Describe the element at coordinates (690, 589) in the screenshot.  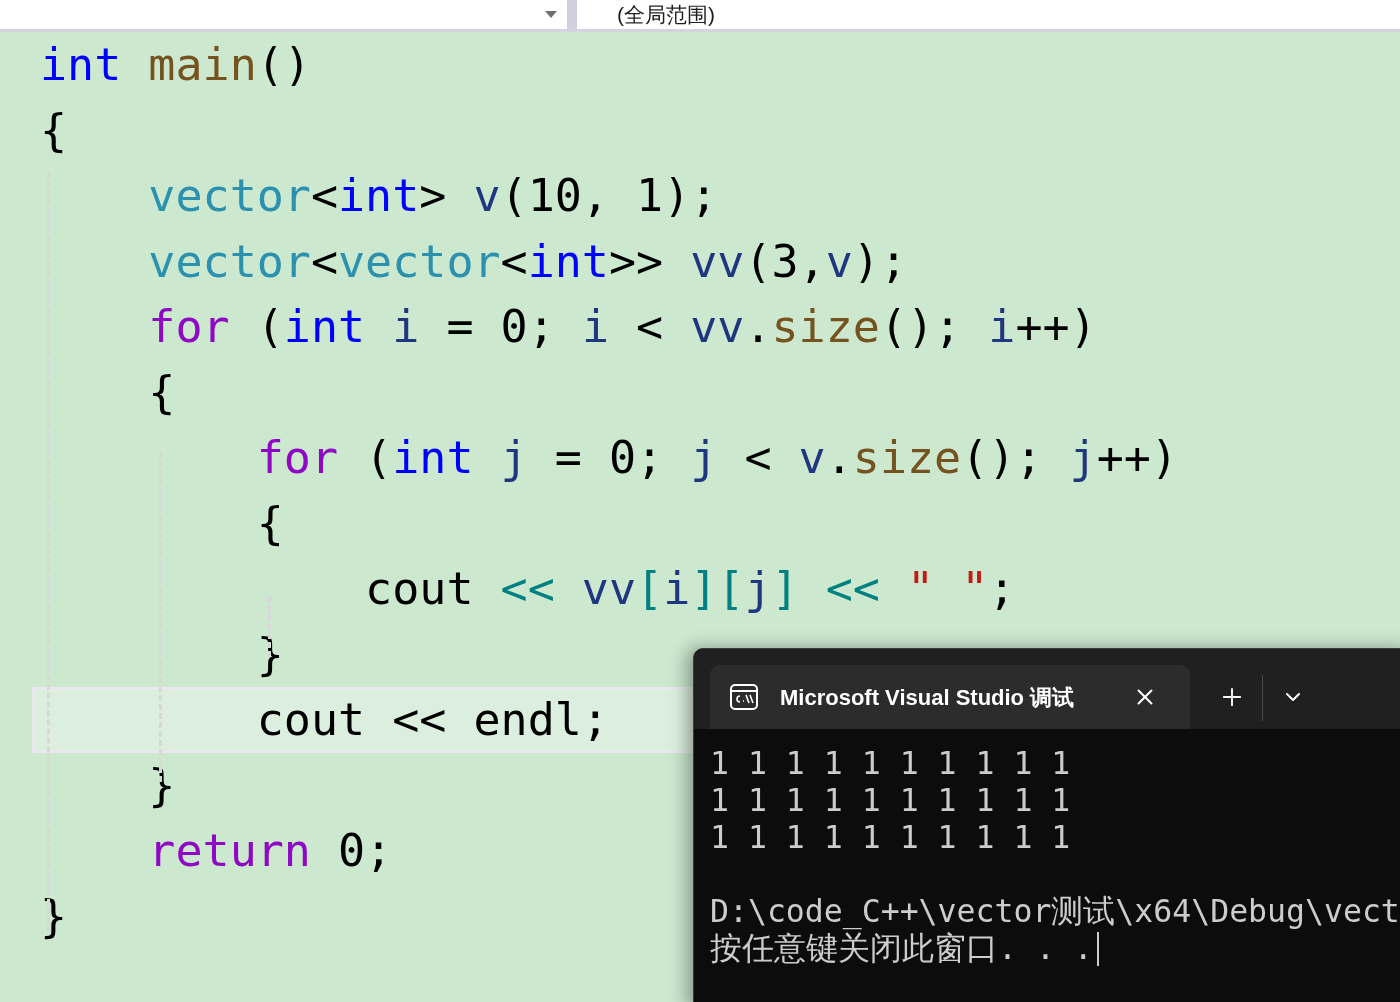
I see `code-line: cout << vv[i][j] << " ";` at that location.